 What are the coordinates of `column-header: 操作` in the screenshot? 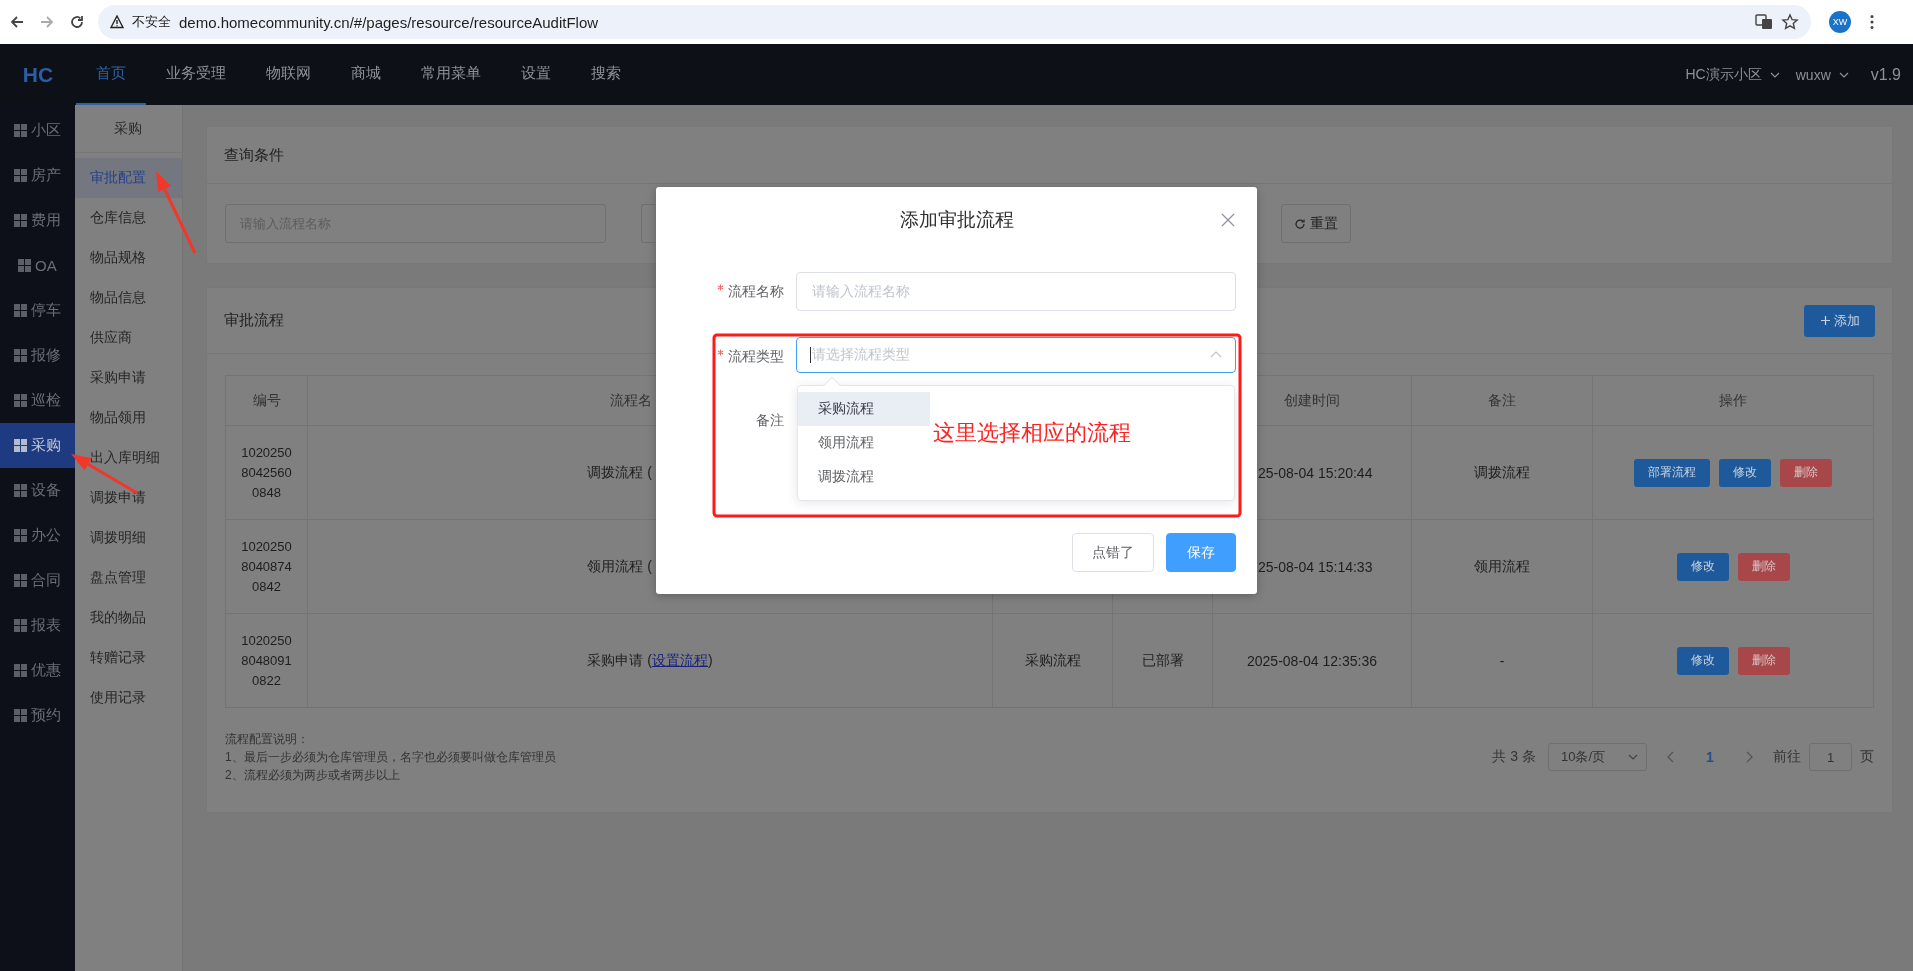 It's located at (1733, 400).